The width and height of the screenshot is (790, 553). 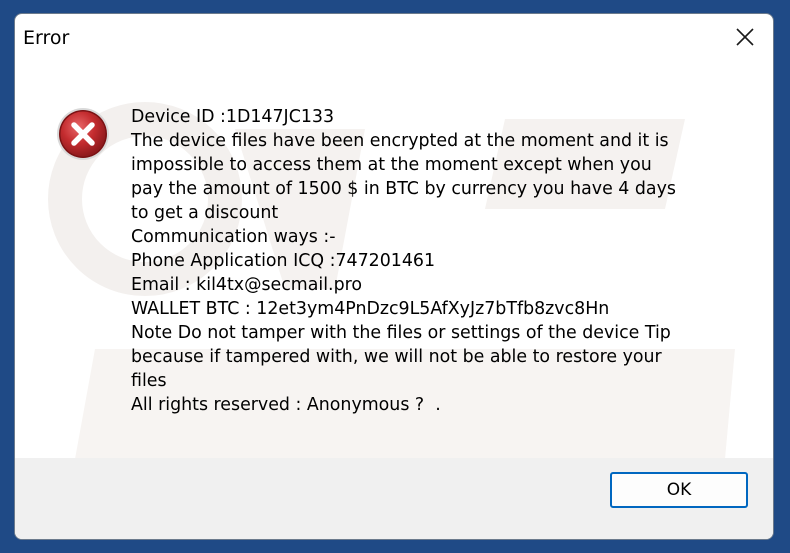 I want to click on message-line: Email : kil4tx@secmail.pro, so click(x=247, y=285).